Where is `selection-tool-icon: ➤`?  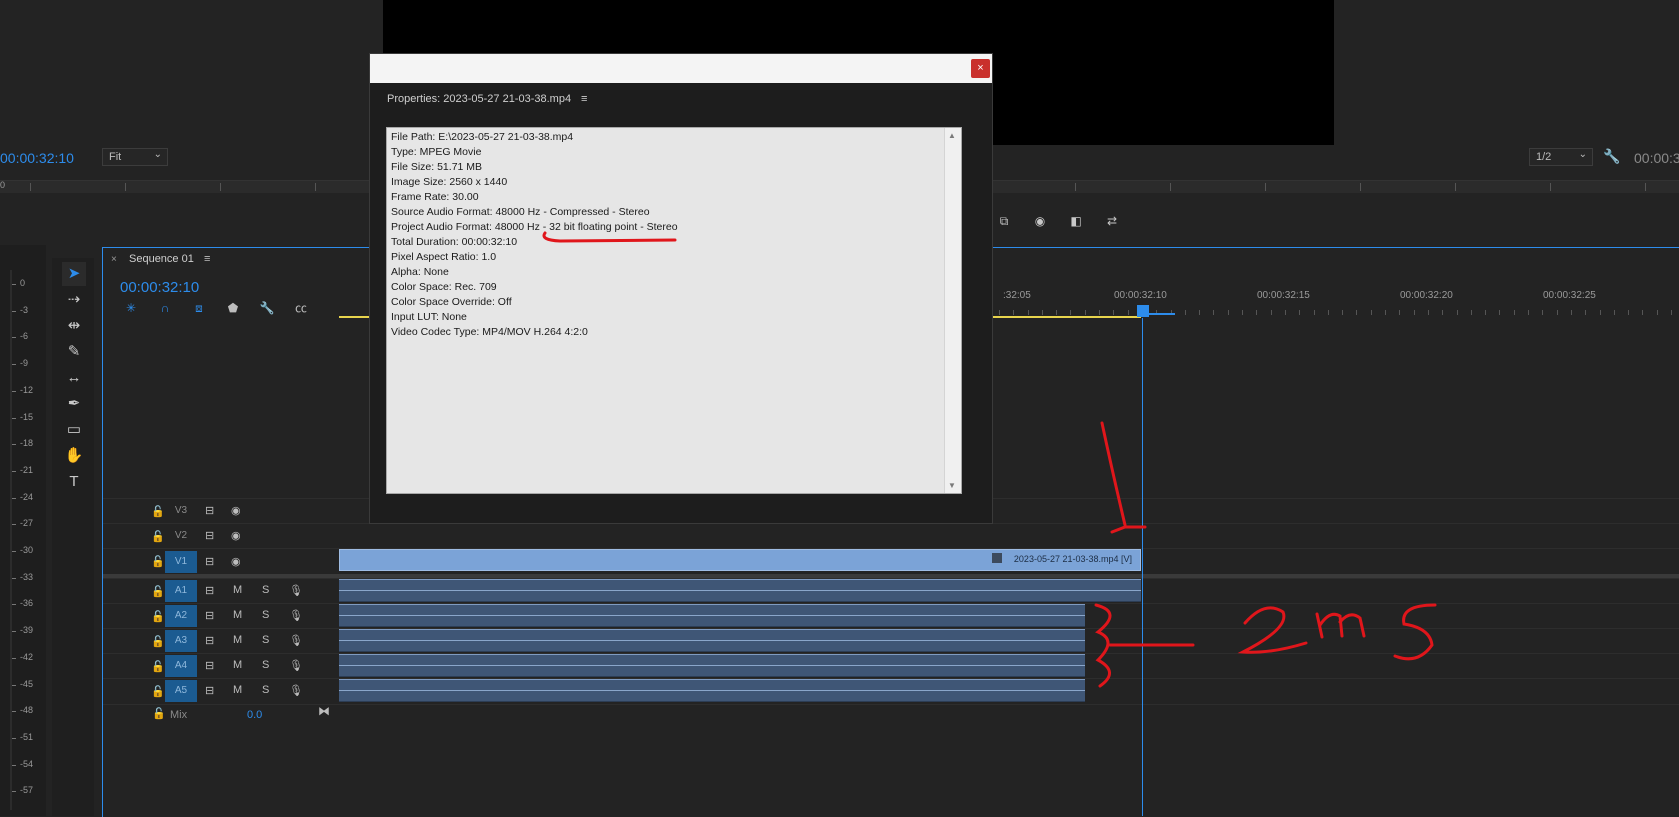 selection-tool-icon: ➤ is located at coordinates (74, 274).